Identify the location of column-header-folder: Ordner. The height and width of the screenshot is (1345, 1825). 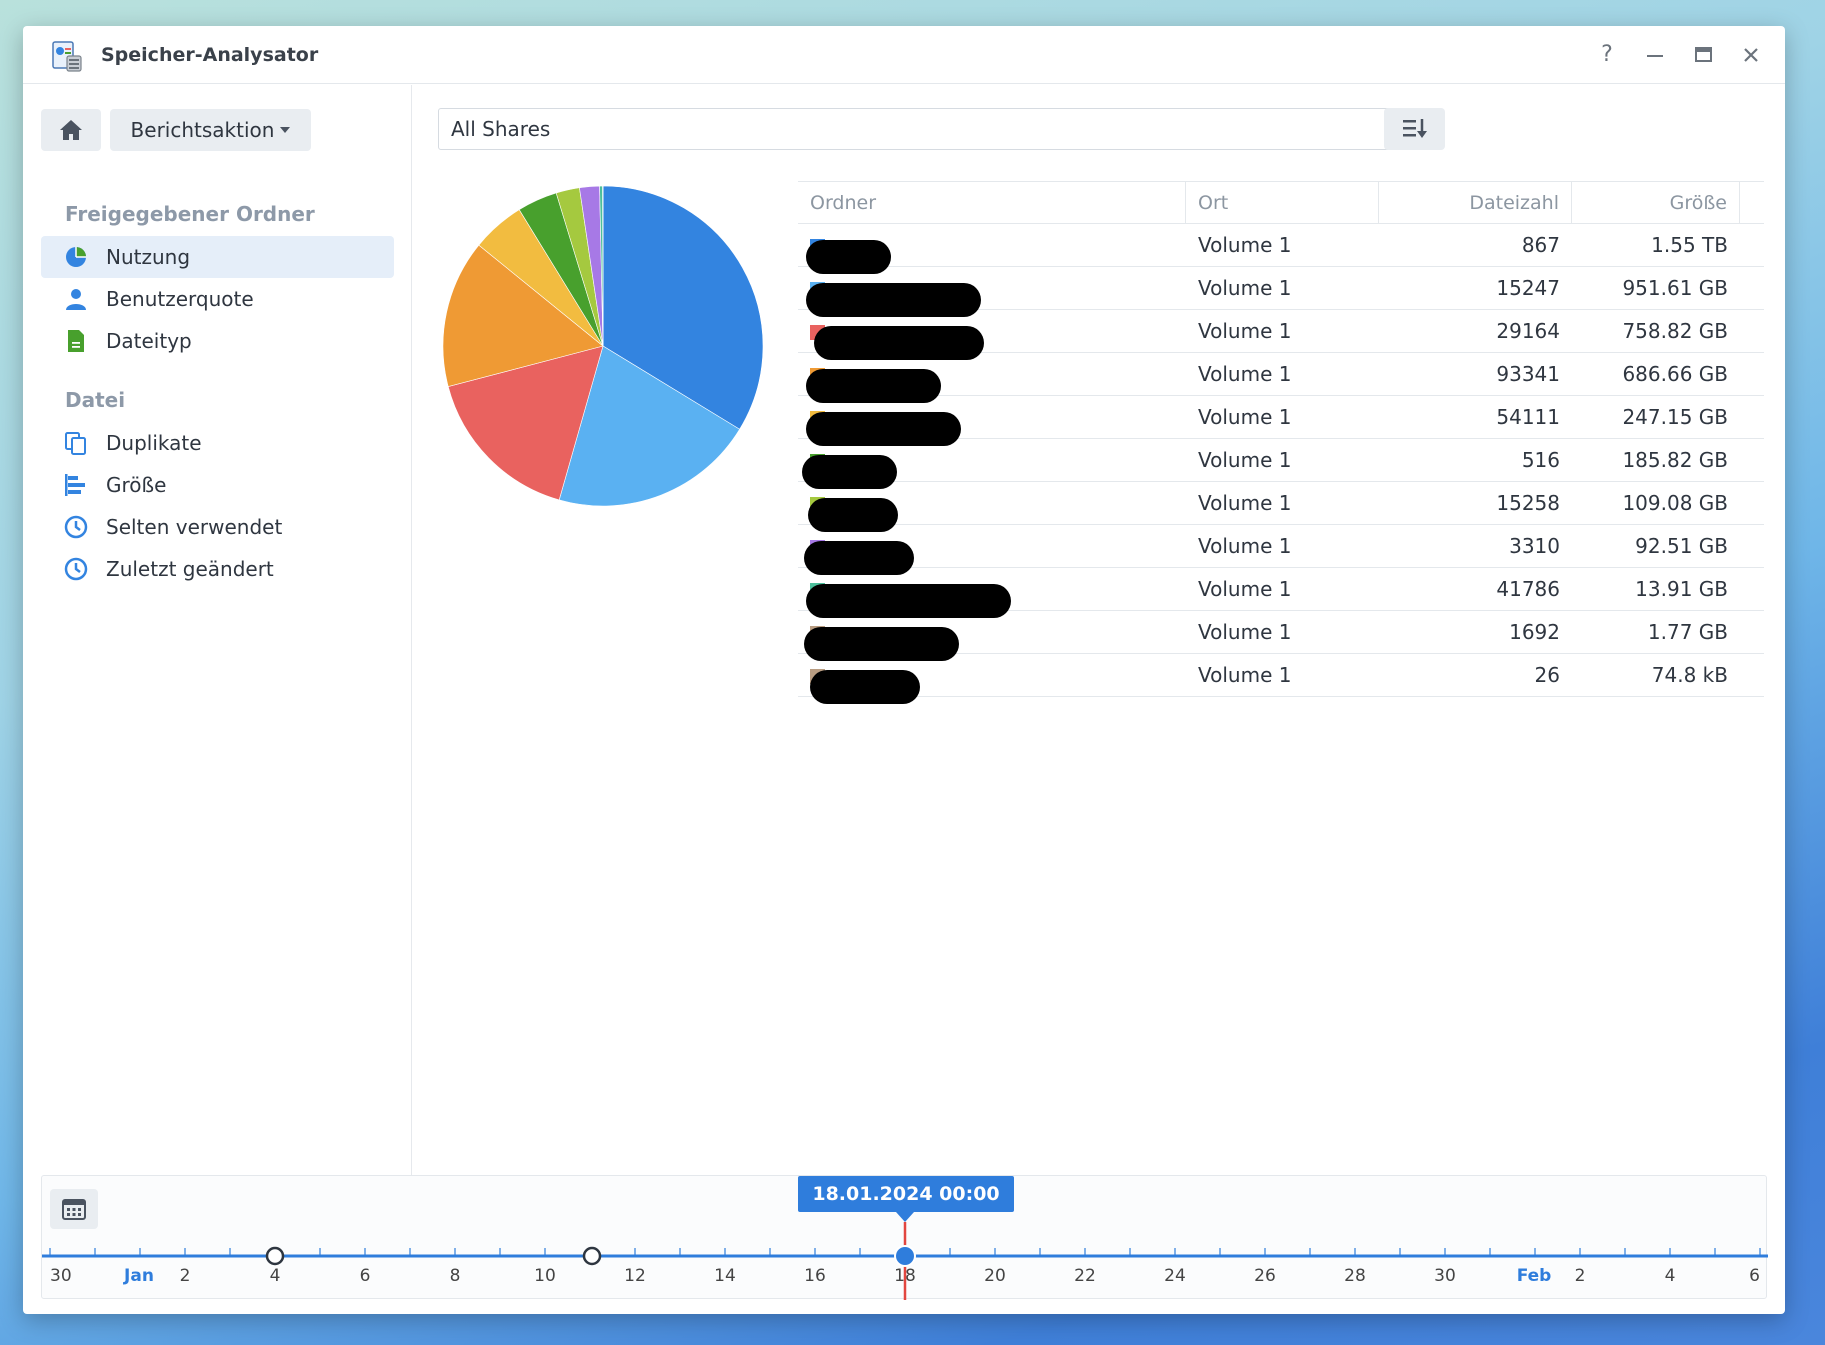
(992, 202).